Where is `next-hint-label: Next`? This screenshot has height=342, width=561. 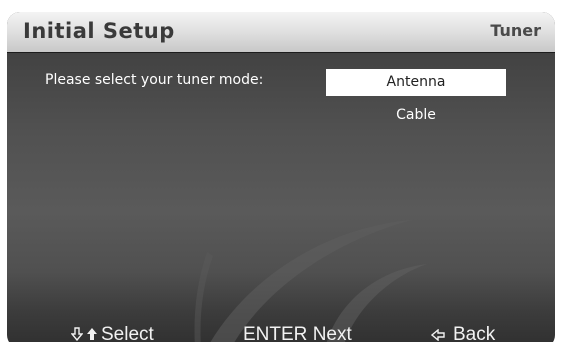 next-hint-label: Next is located at coordinates (332, 333).